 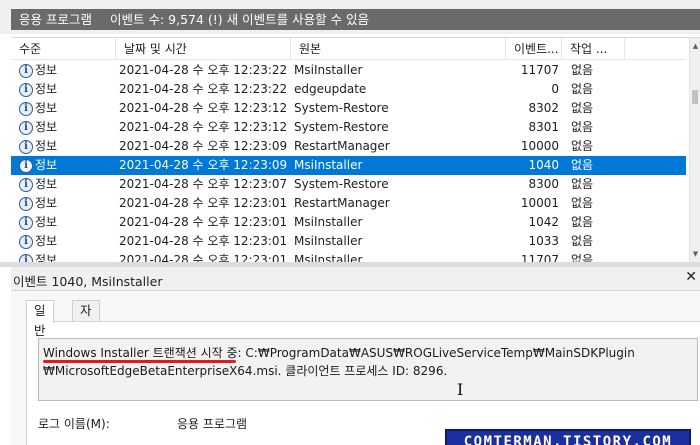 What do you see at coordinates (555, 89) in the screenshot?
I see `cell-event-id: 0` at bounding box center [555, 89].